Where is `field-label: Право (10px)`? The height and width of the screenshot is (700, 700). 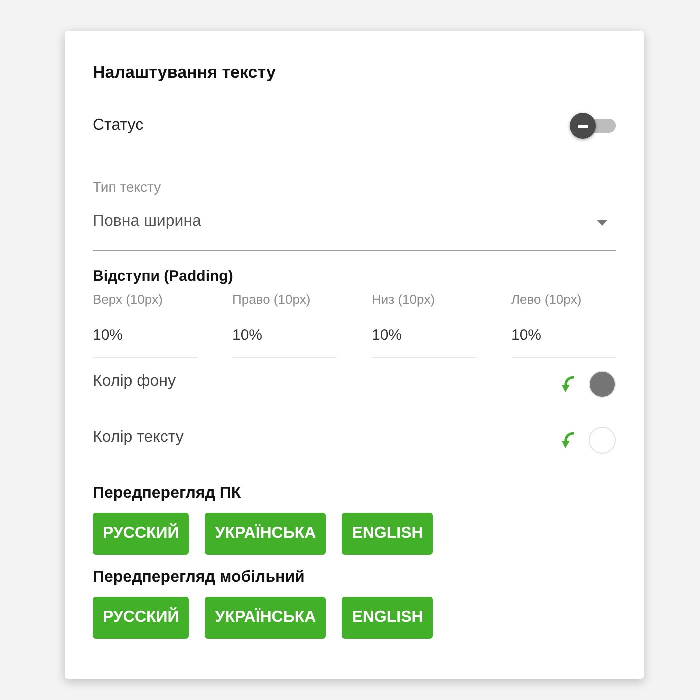 field-label: Право (10px) is located at coordinates (272, 300).